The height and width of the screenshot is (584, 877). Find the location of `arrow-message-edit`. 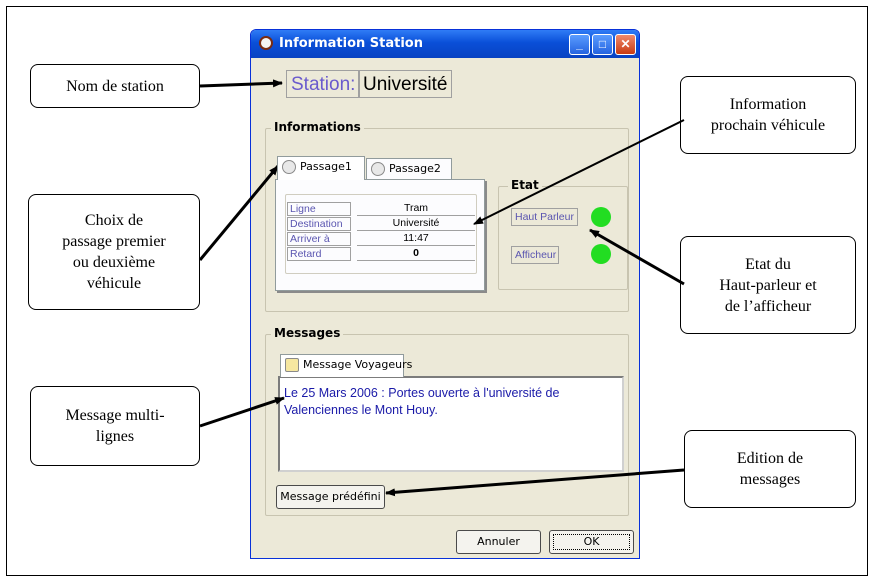

arrow-message-edit is located at coordinates (535, 482).